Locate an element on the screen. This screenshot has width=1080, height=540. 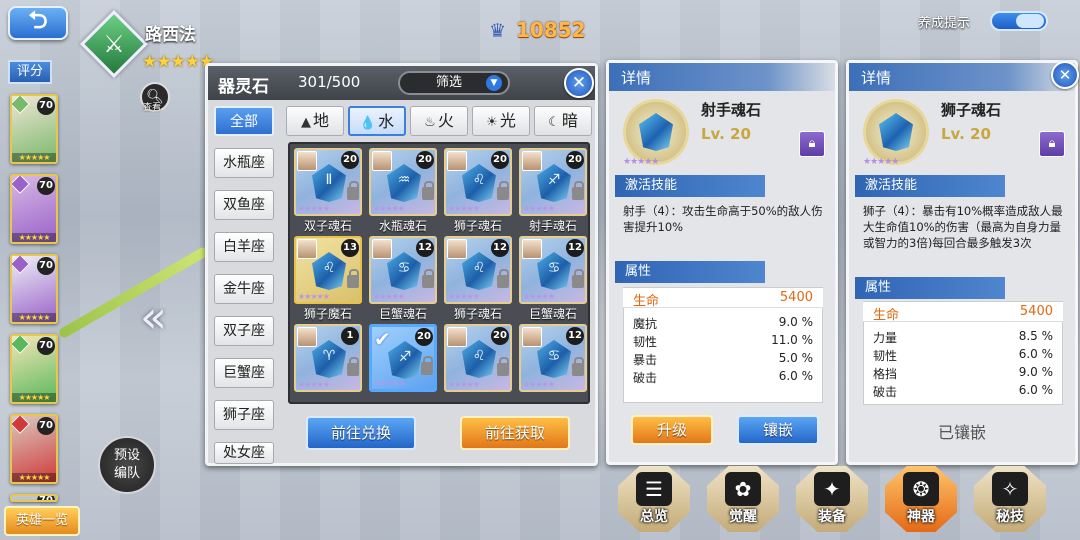
zodiac-tab: 全部 is located at coordinates (244, 121).